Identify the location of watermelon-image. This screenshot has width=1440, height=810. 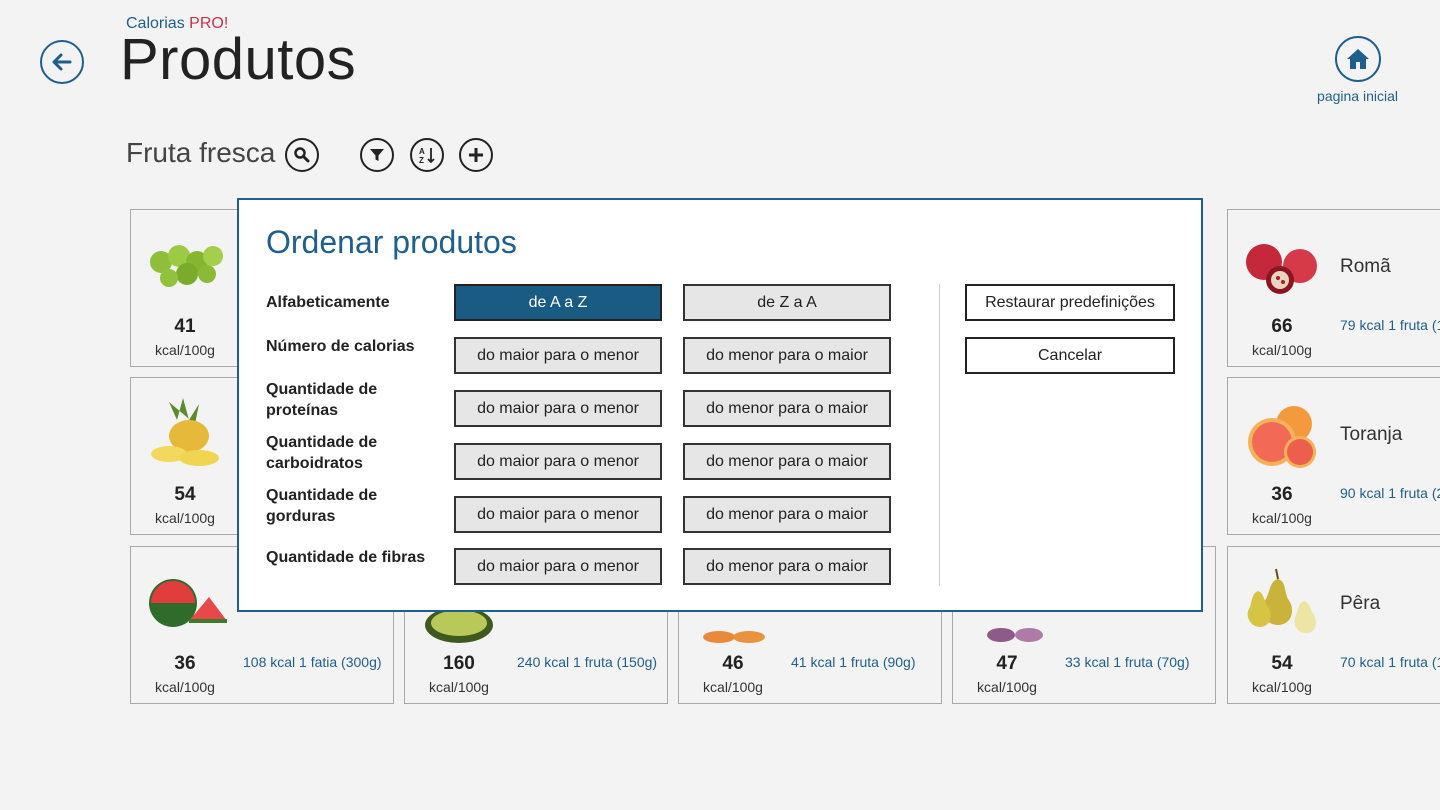
(188, 603).